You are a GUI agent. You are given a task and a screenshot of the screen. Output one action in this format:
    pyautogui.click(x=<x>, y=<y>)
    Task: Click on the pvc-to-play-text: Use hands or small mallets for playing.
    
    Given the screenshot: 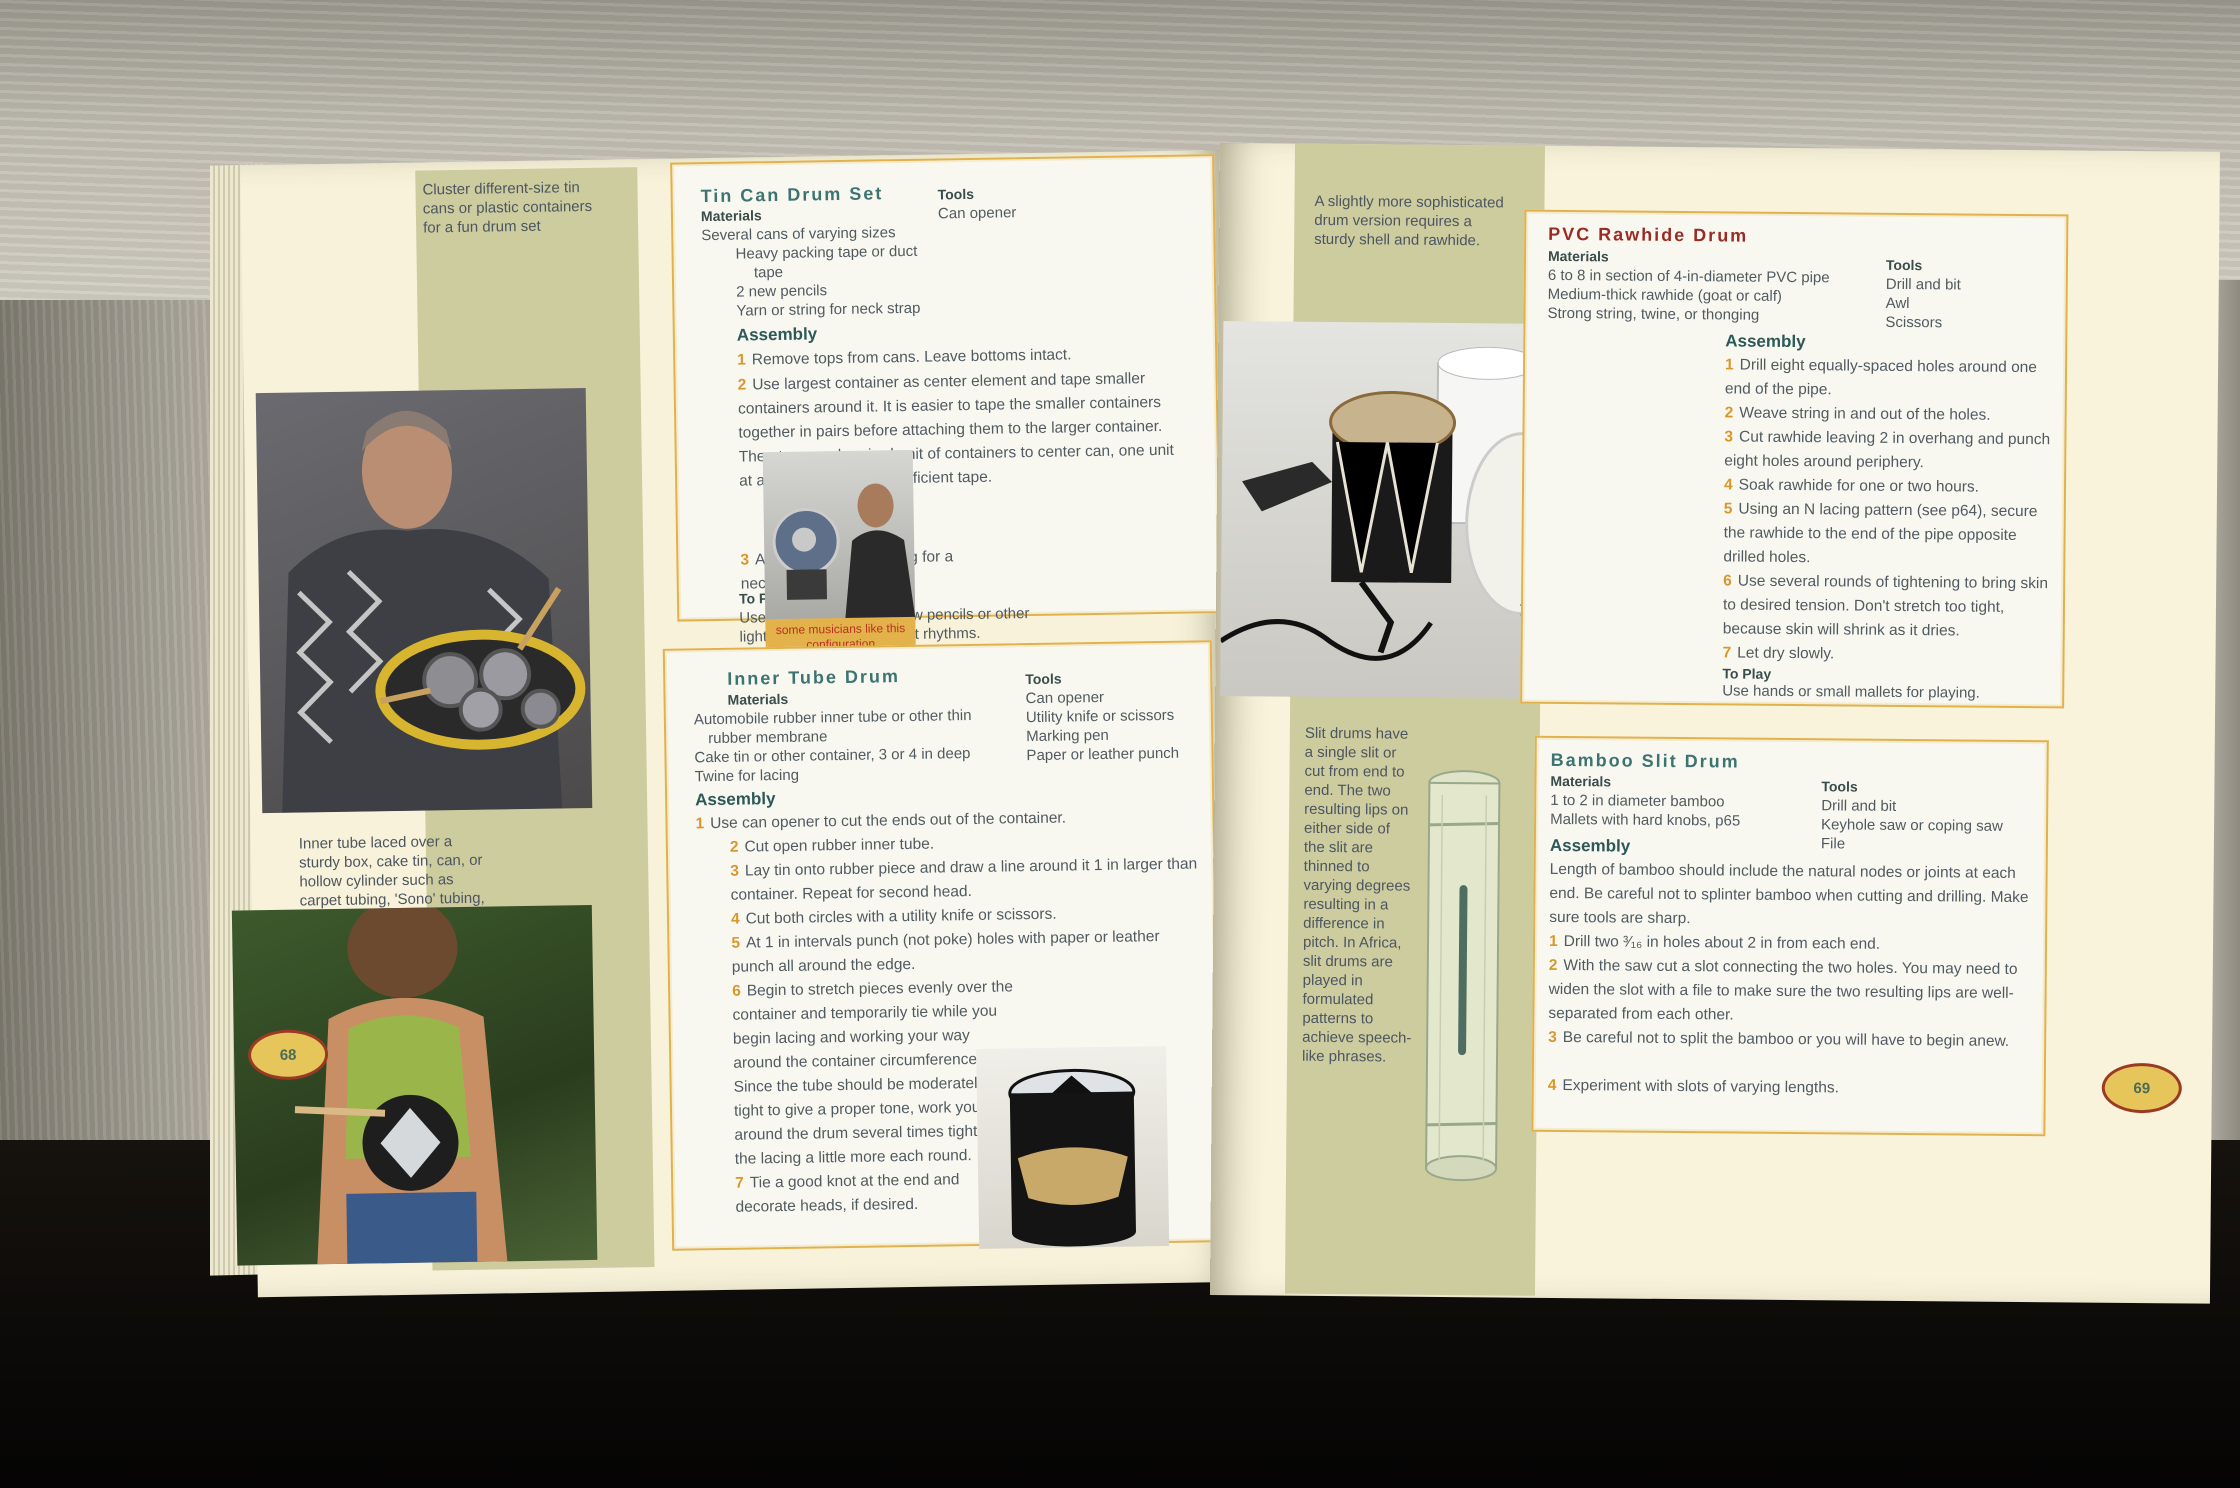 What is the action you would take?
    pyautogui.click(x=1851, y=692)
    